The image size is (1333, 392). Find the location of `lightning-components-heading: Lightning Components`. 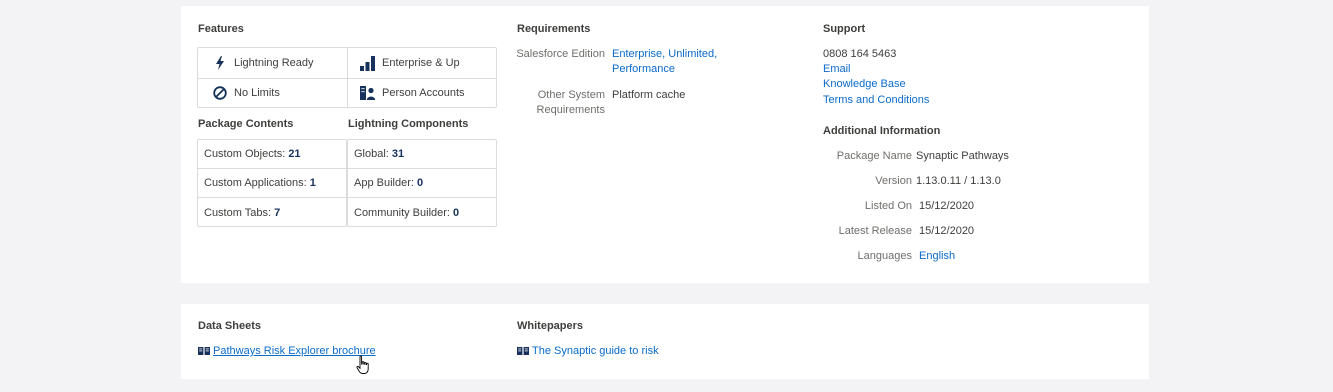

lightning-components-heading: Lightning Components is located at coordinates (408, 124).